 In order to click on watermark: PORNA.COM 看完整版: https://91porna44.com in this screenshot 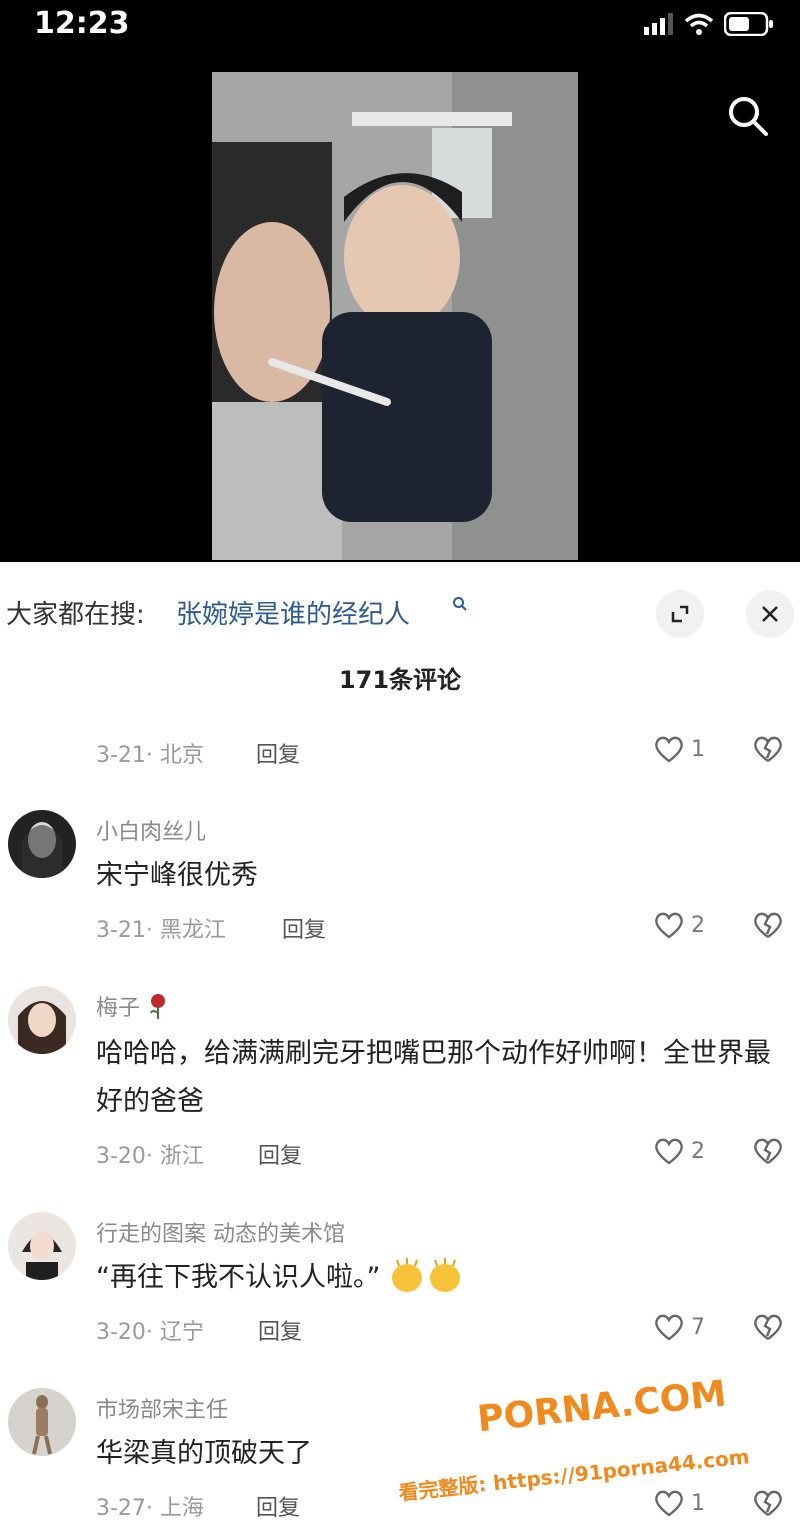, I will do `click(588, 1438)`.